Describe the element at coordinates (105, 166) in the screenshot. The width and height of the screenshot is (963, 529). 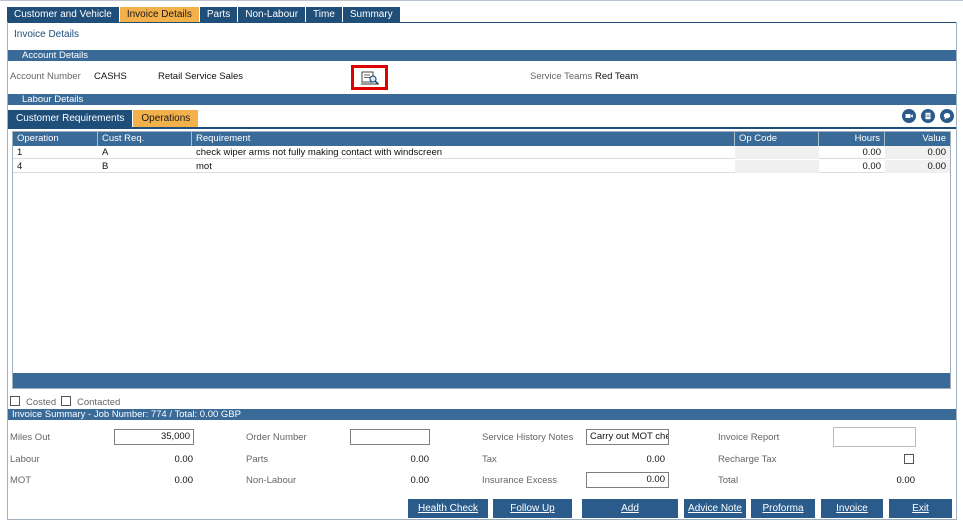
I see `cell-cust-req: B` at that location.